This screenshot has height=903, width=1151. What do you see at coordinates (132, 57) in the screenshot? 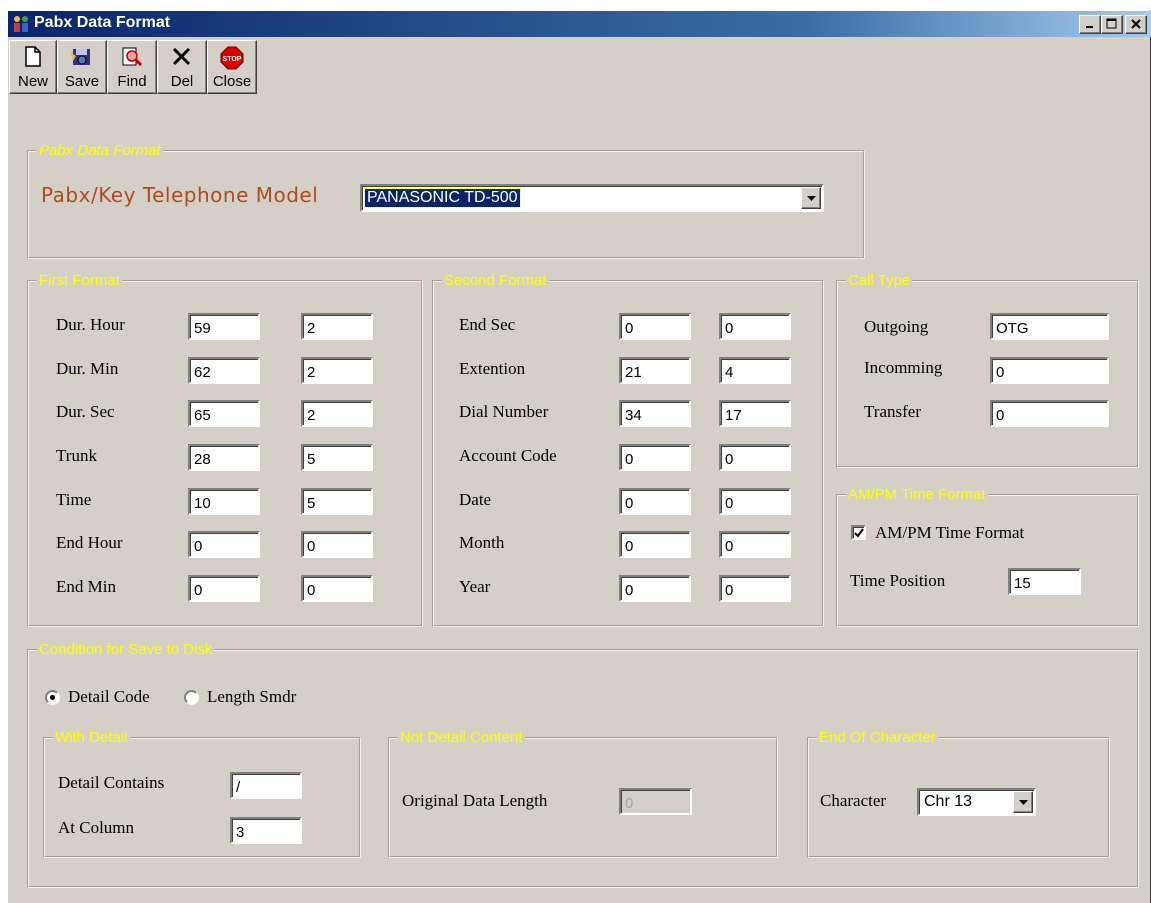
I see `find-icon` at bounding box center [132, 57].